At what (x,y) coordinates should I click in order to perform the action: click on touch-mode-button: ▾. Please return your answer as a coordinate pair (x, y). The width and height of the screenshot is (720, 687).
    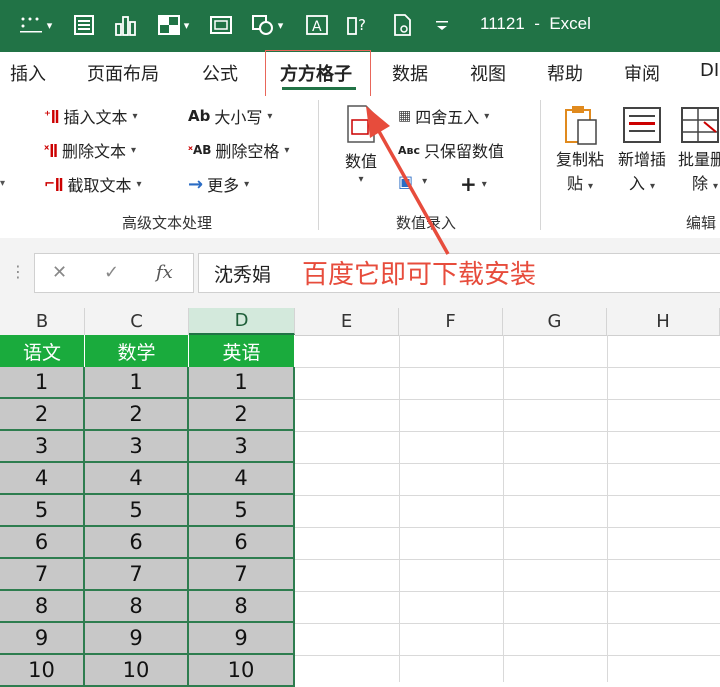
    Looking at the image, I should click on (36, 25).